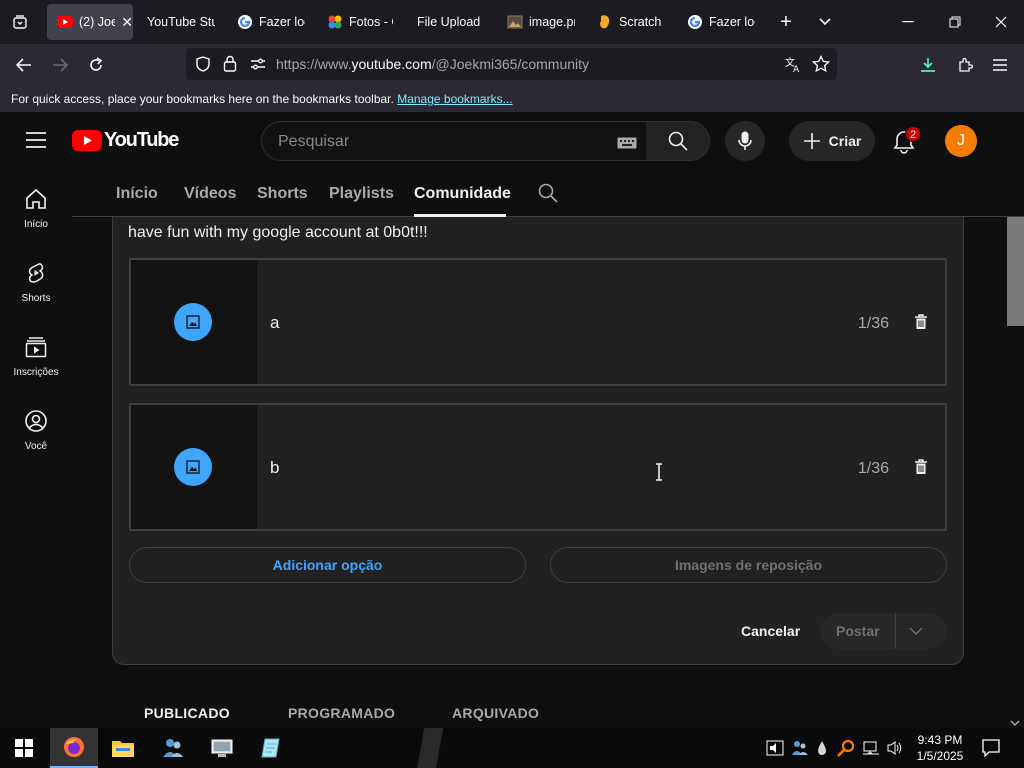 The image size is (1024, 768). Describe the element at coordinates (541, 22) in the screenshot. I see `browser-tab: image.png` at that location.